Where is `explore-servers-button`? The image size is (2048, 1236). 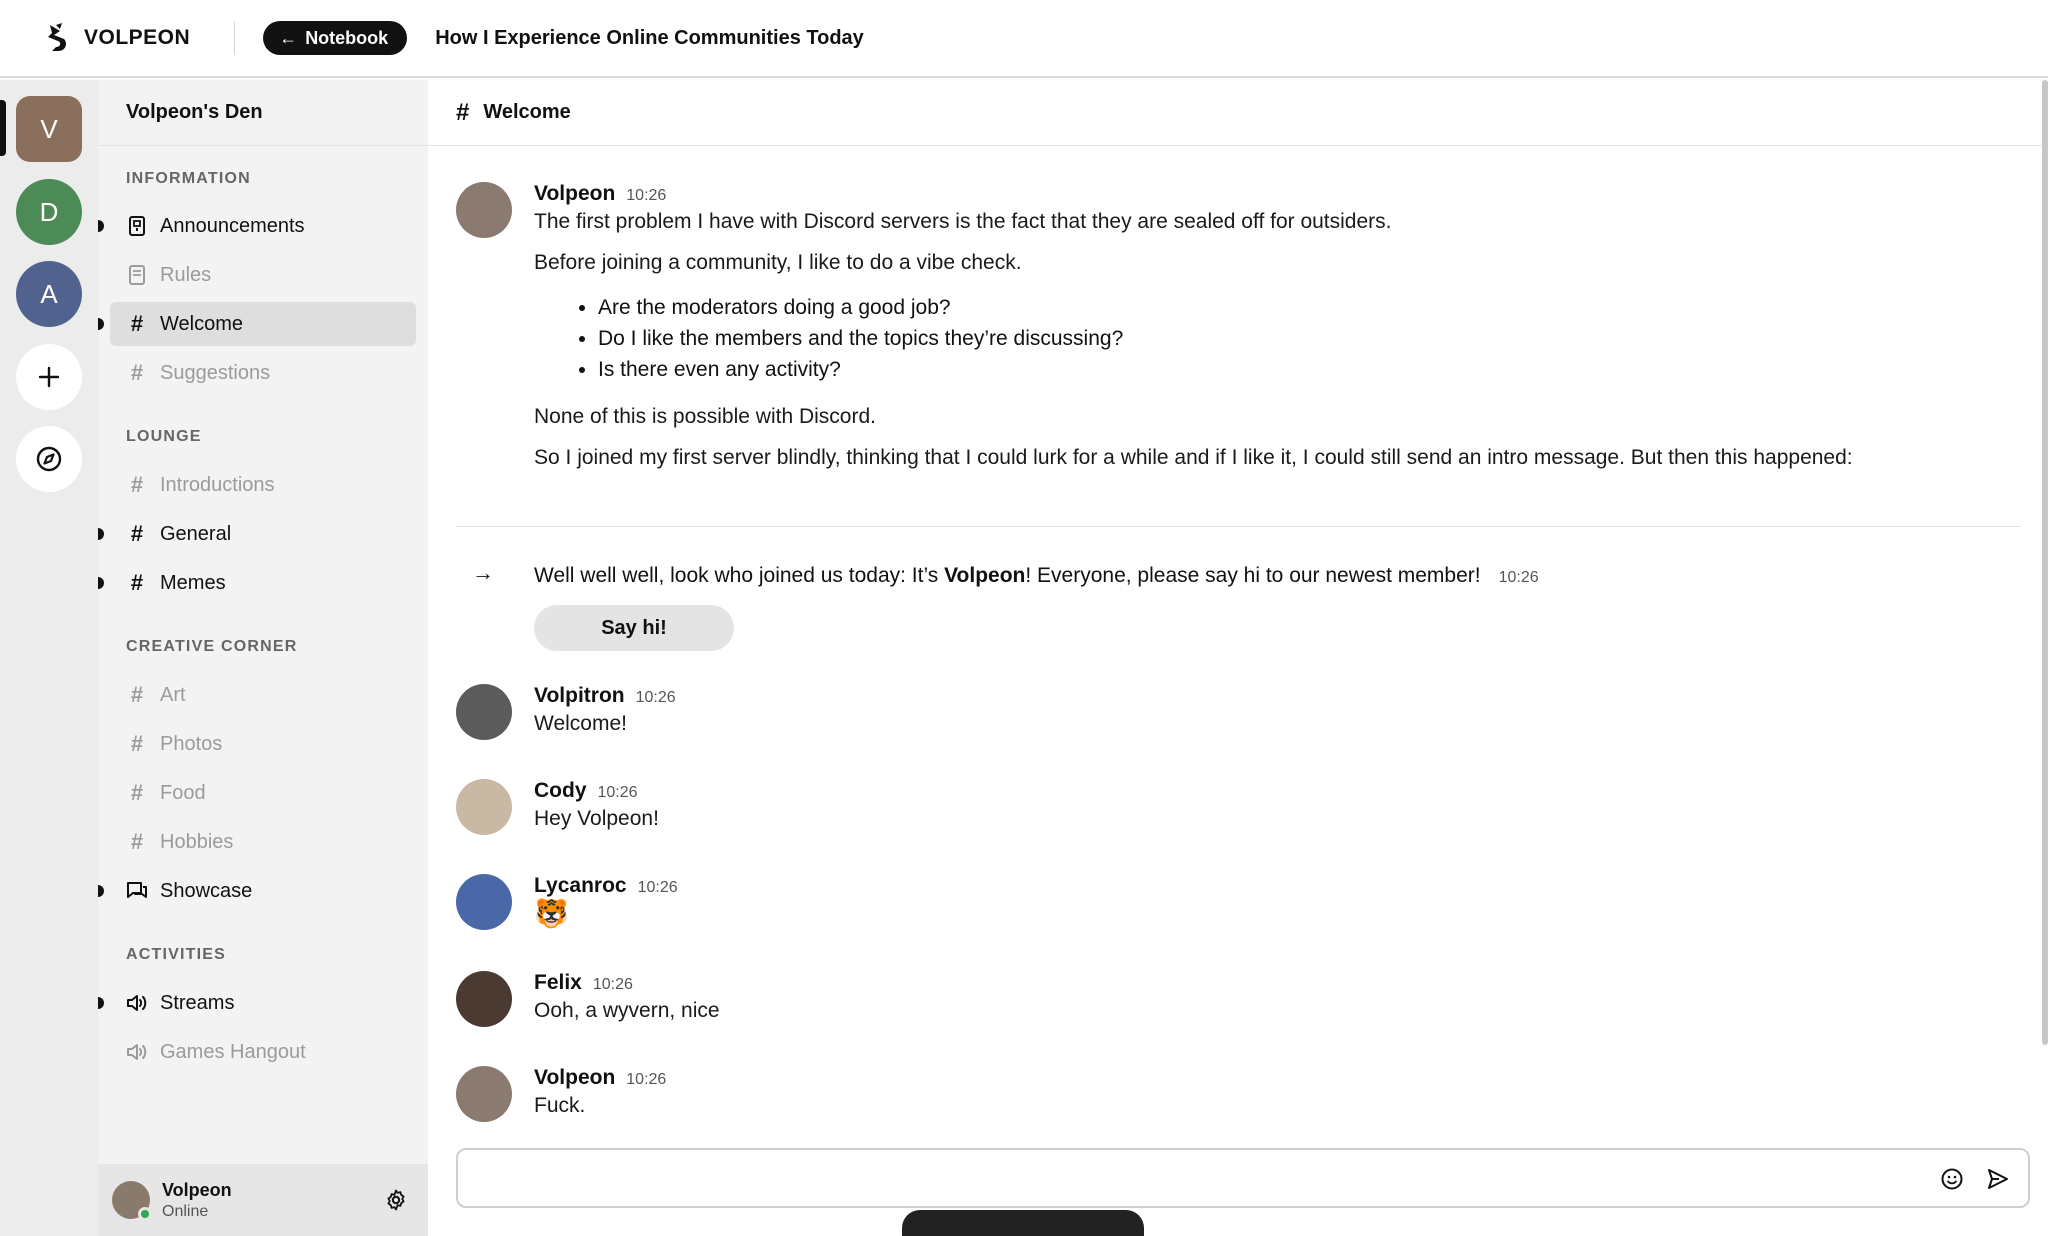 explore-servers-button is located at coordinates (49, 459).